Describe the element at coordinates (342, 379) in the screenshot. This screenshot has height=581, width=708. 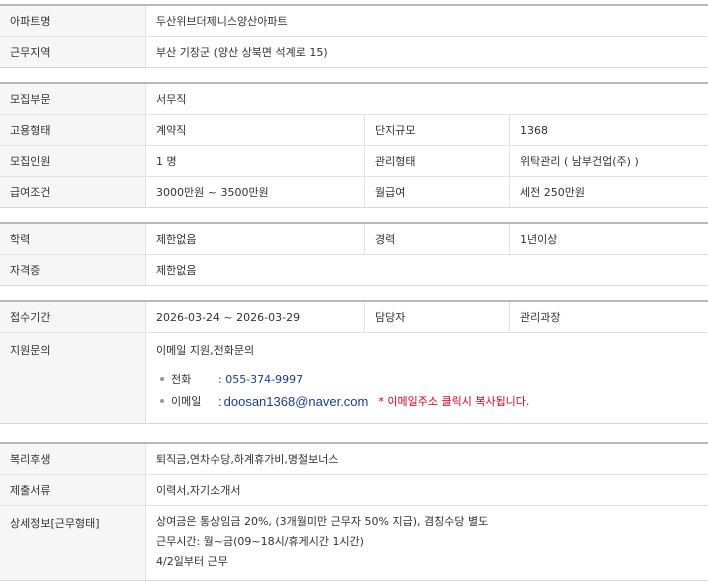
I see `contact-phone: 전화 : 055-374-9997` at that location.